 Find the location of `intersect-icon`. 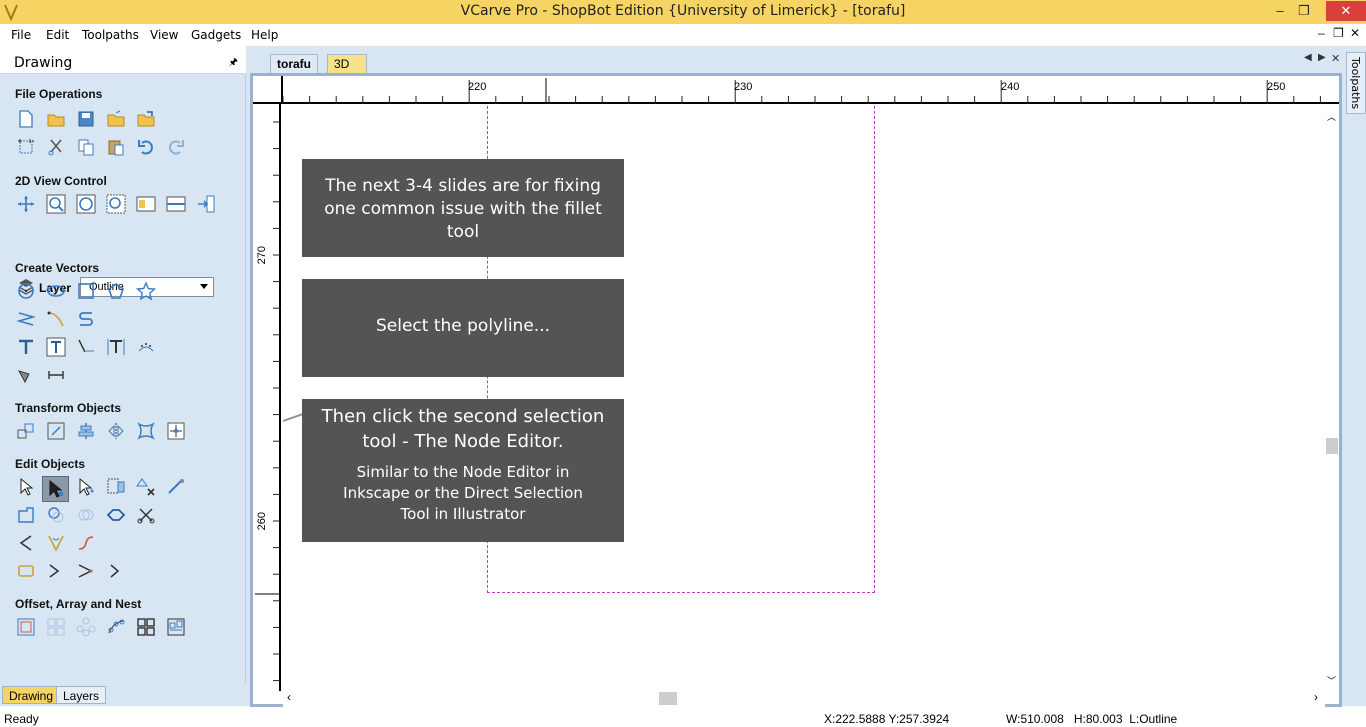

intersect-icon is located at coordinates (86, 515).